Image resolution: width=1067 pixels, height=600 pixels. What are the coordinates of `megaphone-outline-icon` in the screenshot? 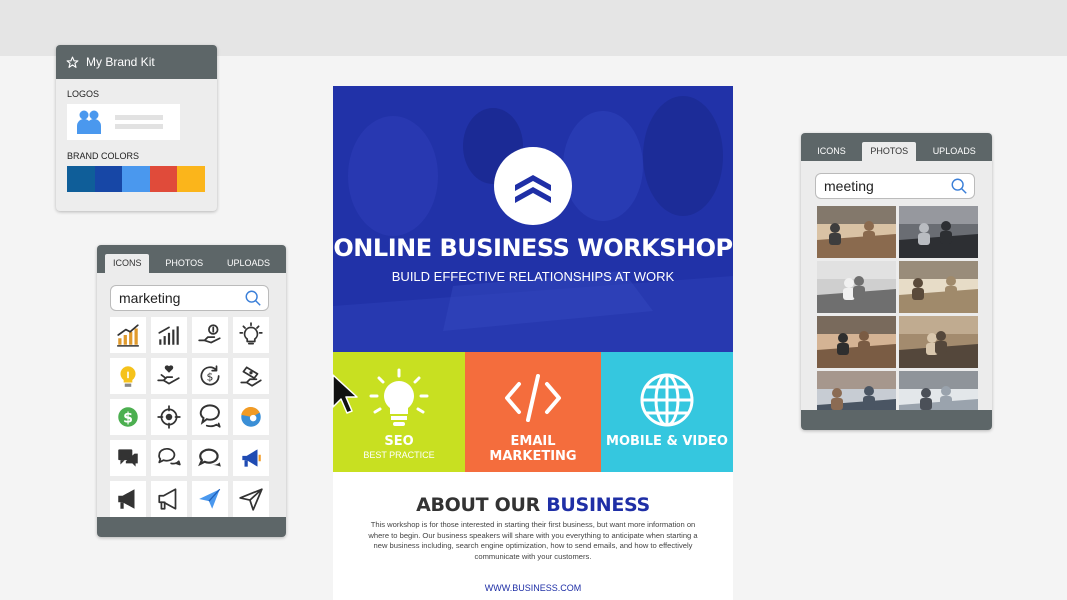 It's located at (167, 499).